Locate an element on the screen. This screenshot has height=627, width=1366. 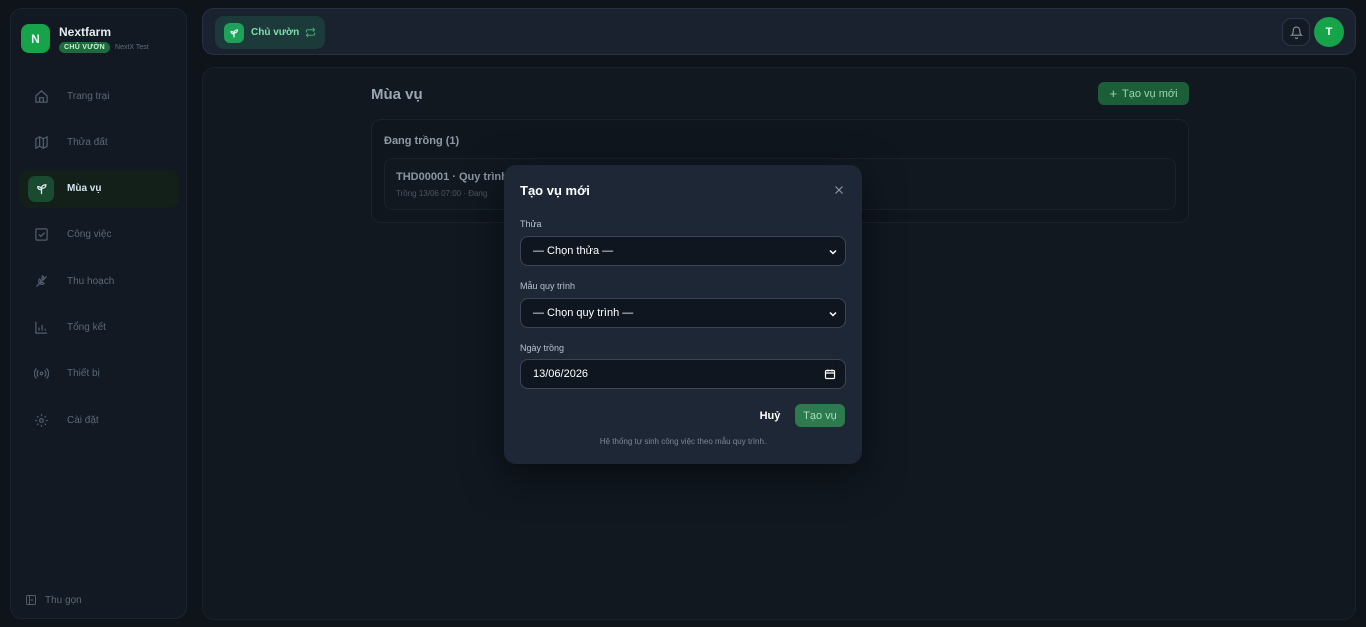
sidebar-item-farm: Trang trại is located at coordinates (99, 96).